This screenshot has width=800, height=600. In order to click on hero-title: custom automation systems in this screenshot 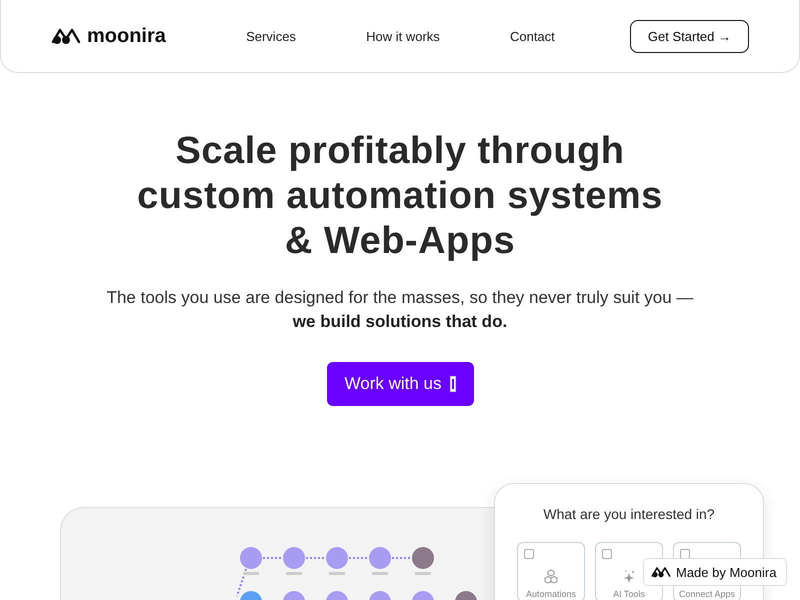, I will do `click(400, 196)`.